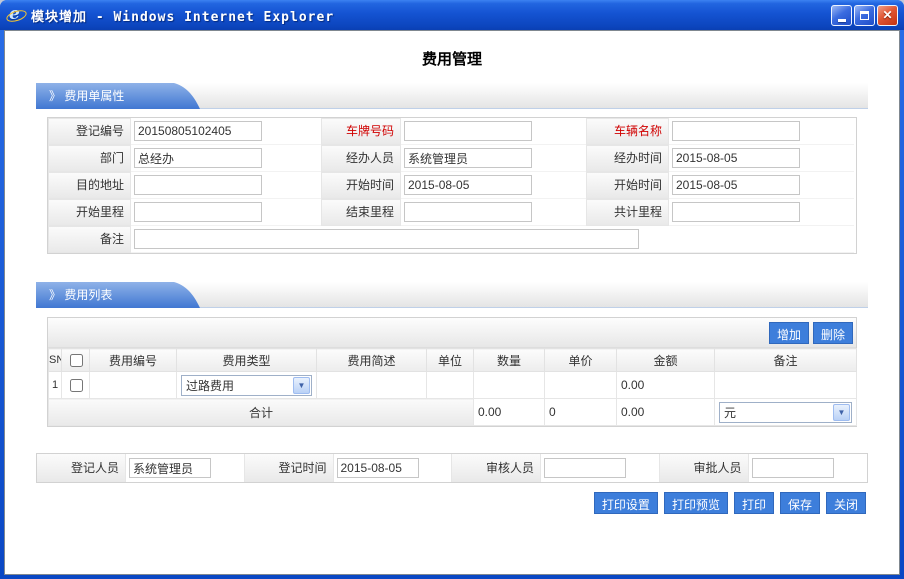 The height and width of the screenshot is (579, 904). I want to click on col-quantity: 数量, so click(509, 360).